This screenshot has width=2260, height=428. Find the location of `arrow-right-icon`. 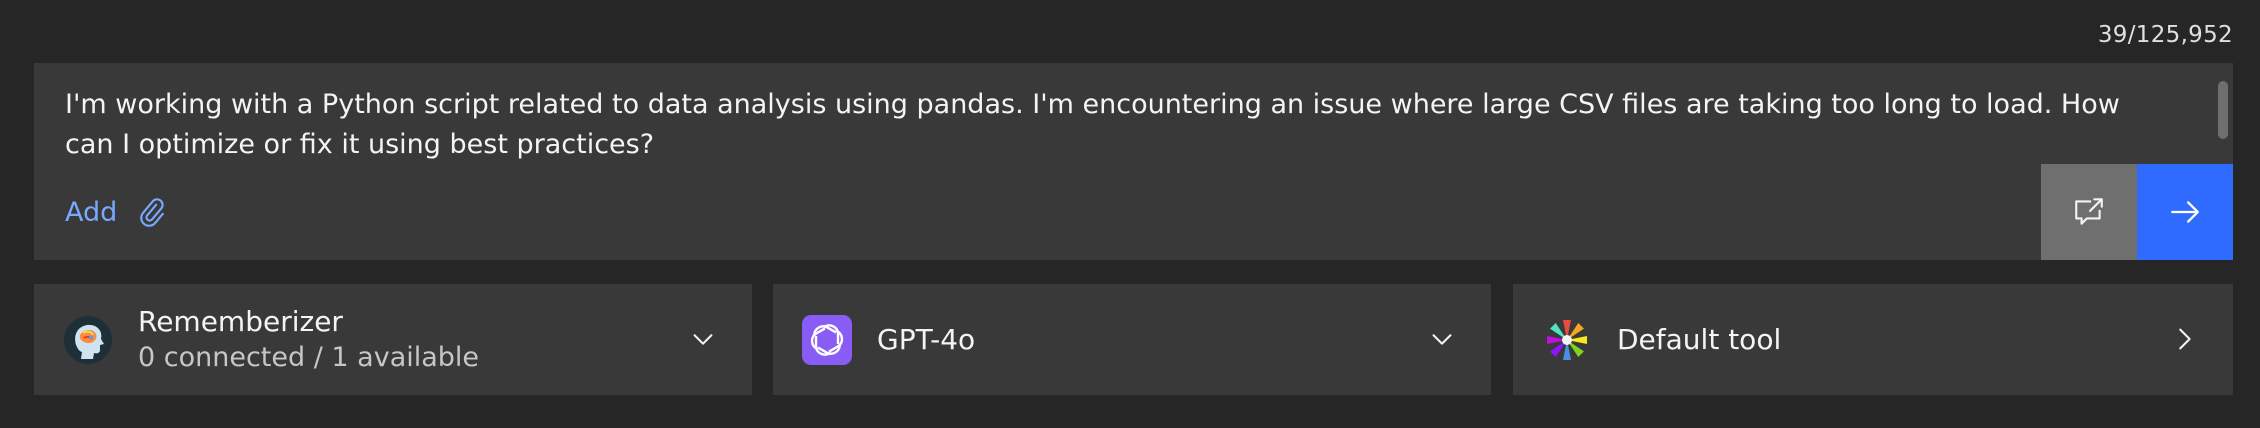

arrow-right-icon is located at coordinates (2185, 212).